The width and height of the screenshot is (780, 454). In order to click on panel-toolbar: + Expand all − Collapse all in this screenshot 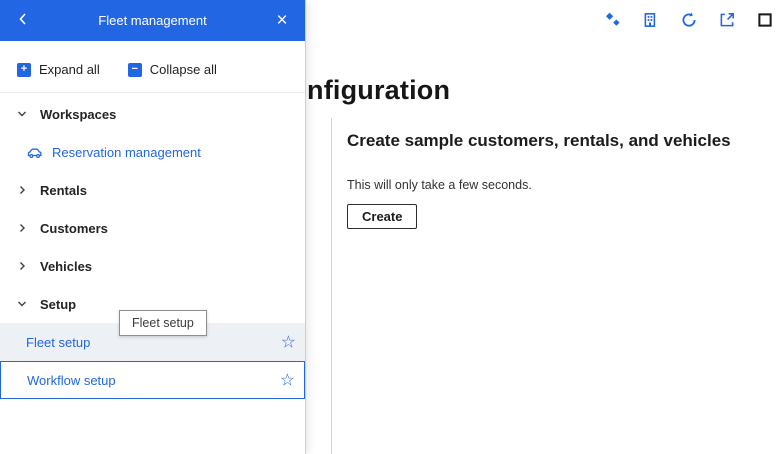, I will do `click(152, 67)`.